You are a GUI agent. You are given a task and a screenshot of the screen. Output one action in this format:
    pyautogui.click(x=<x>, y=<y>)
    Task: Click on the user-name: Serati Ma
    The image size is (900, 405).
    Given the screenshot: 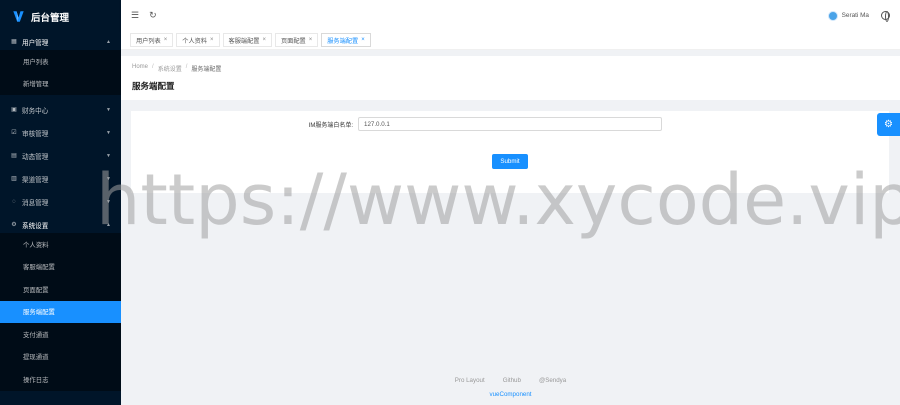 What is the action you would take?
    pyautogui.click(x=855, y=15)
    